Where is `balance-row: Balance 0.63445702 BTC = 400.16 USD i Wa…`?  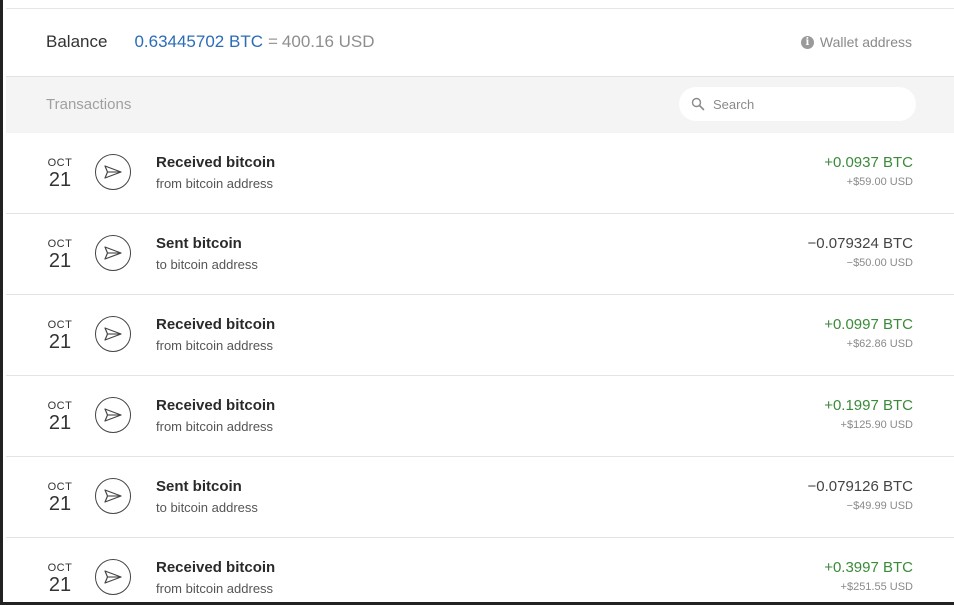
balance-row: Balance 0.63445702 BTC = 400.16 USD i Wa… is located at coordinates (480, 42).